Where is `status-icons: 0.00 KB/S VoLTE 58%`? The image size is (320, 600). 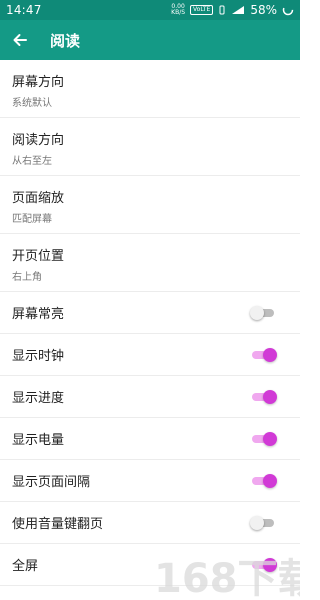 status-icons: 0.00 KB/S VoLTE 58% is located at coordinates (232, 10).